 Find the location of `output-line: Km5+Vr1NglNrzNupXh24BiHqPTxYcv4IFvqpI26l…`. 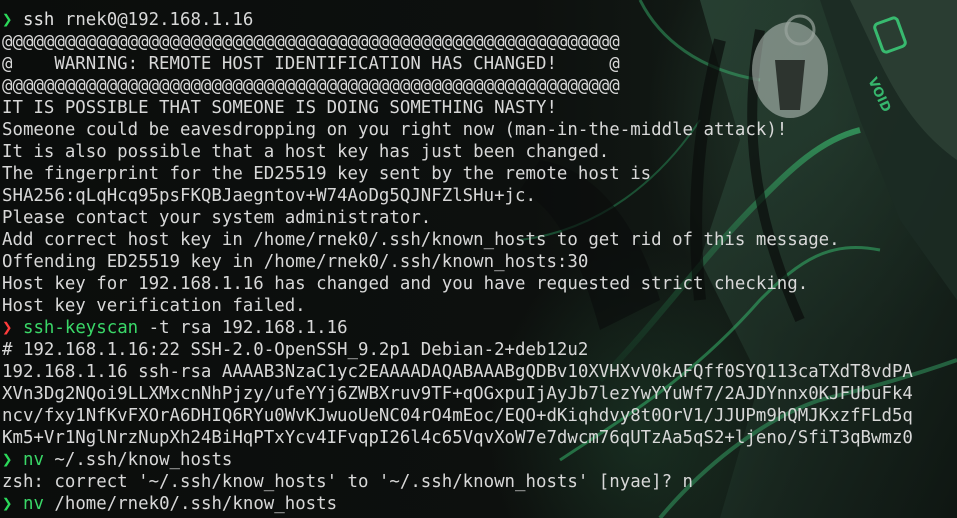

output-line: Km5+Vr1NglNrzNupXh24BiHqPTxYcv4IFvqpI26l… is located at coordinates (457, 438).